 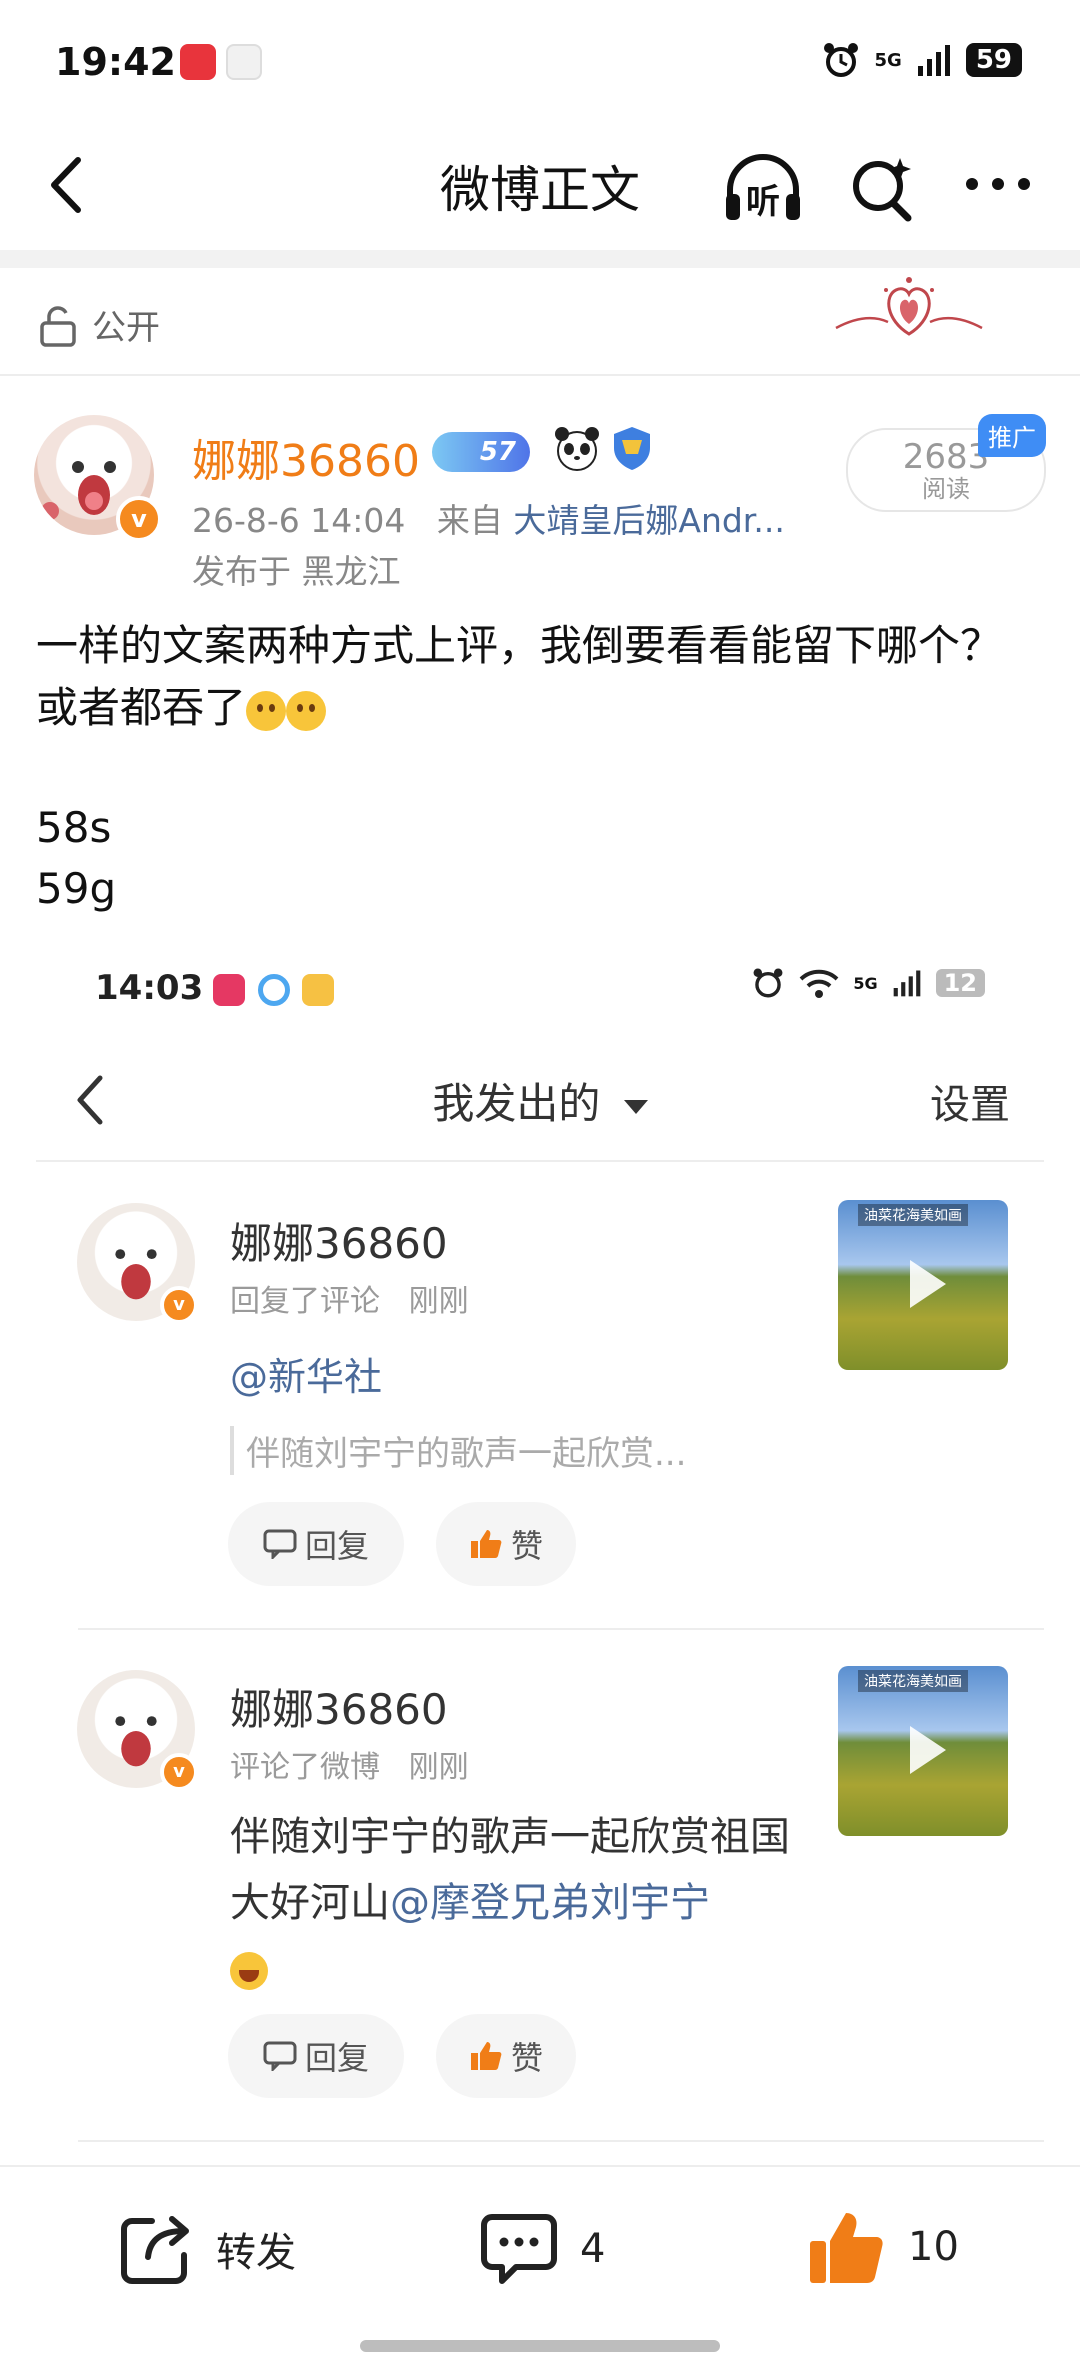 What do you see at coordinates (296, 571) in the screenshot?
I see `post-location: 发布于 黑龙江` at bounding box center [296, 571].